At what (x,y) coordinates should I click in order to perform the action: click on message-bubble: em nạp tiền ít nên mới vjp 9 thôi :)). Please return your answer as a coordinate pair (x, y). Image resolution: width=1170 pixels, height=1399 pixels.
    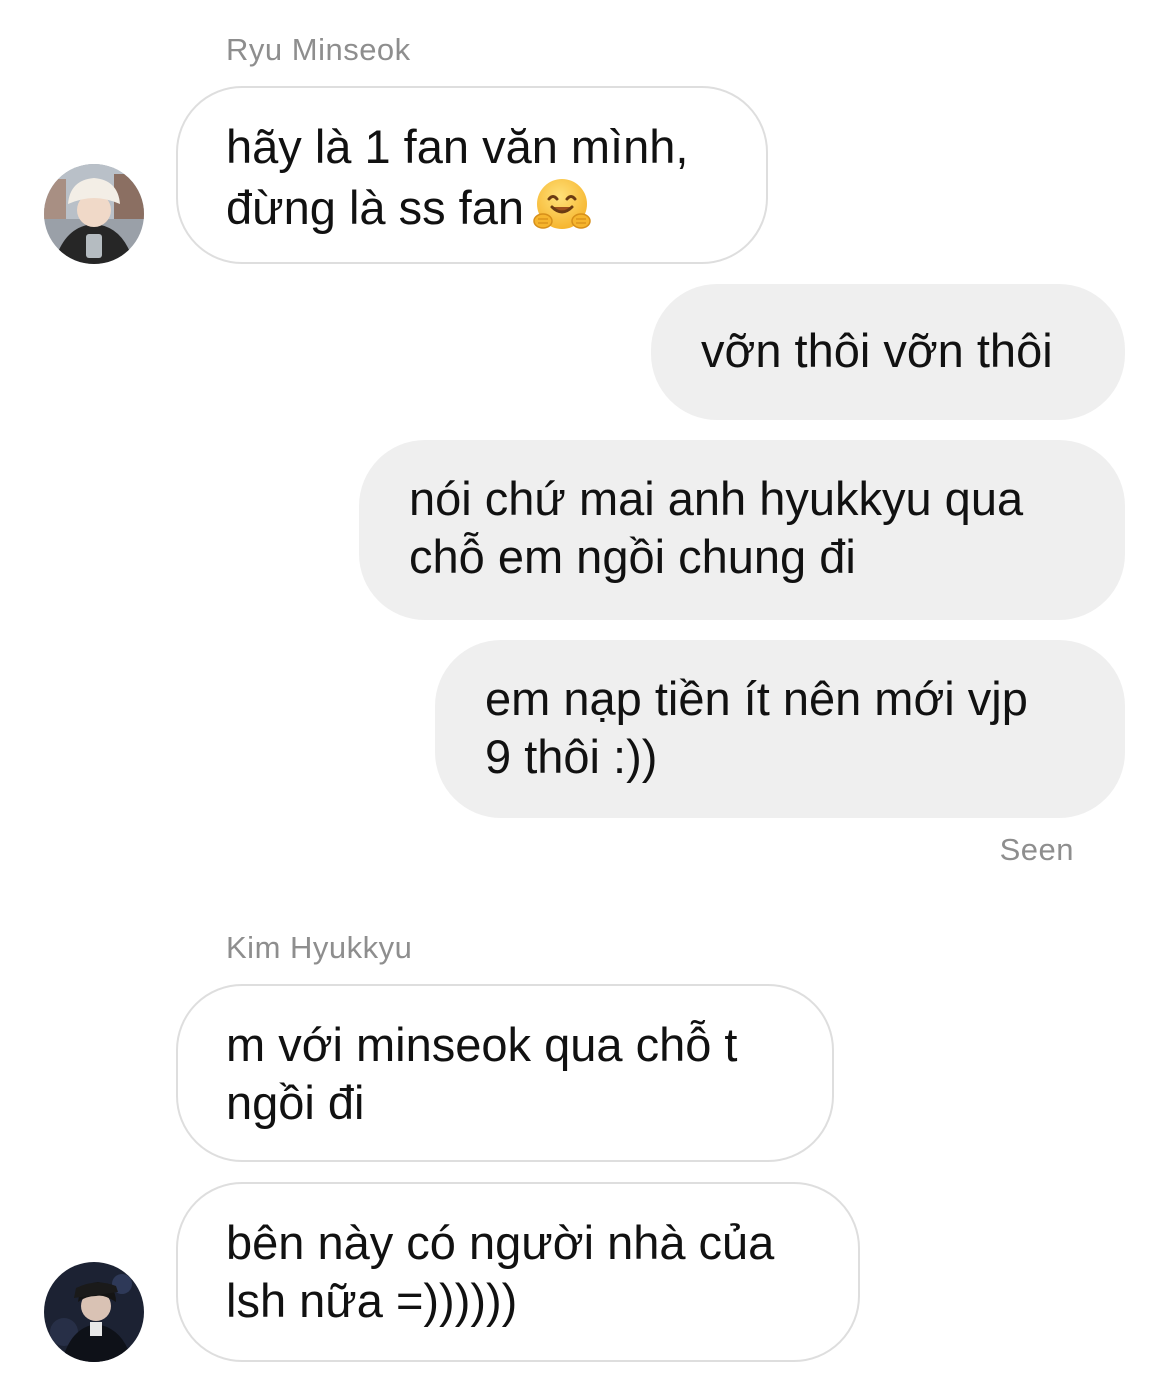
    Looking at the image, I should click on (780, 729).